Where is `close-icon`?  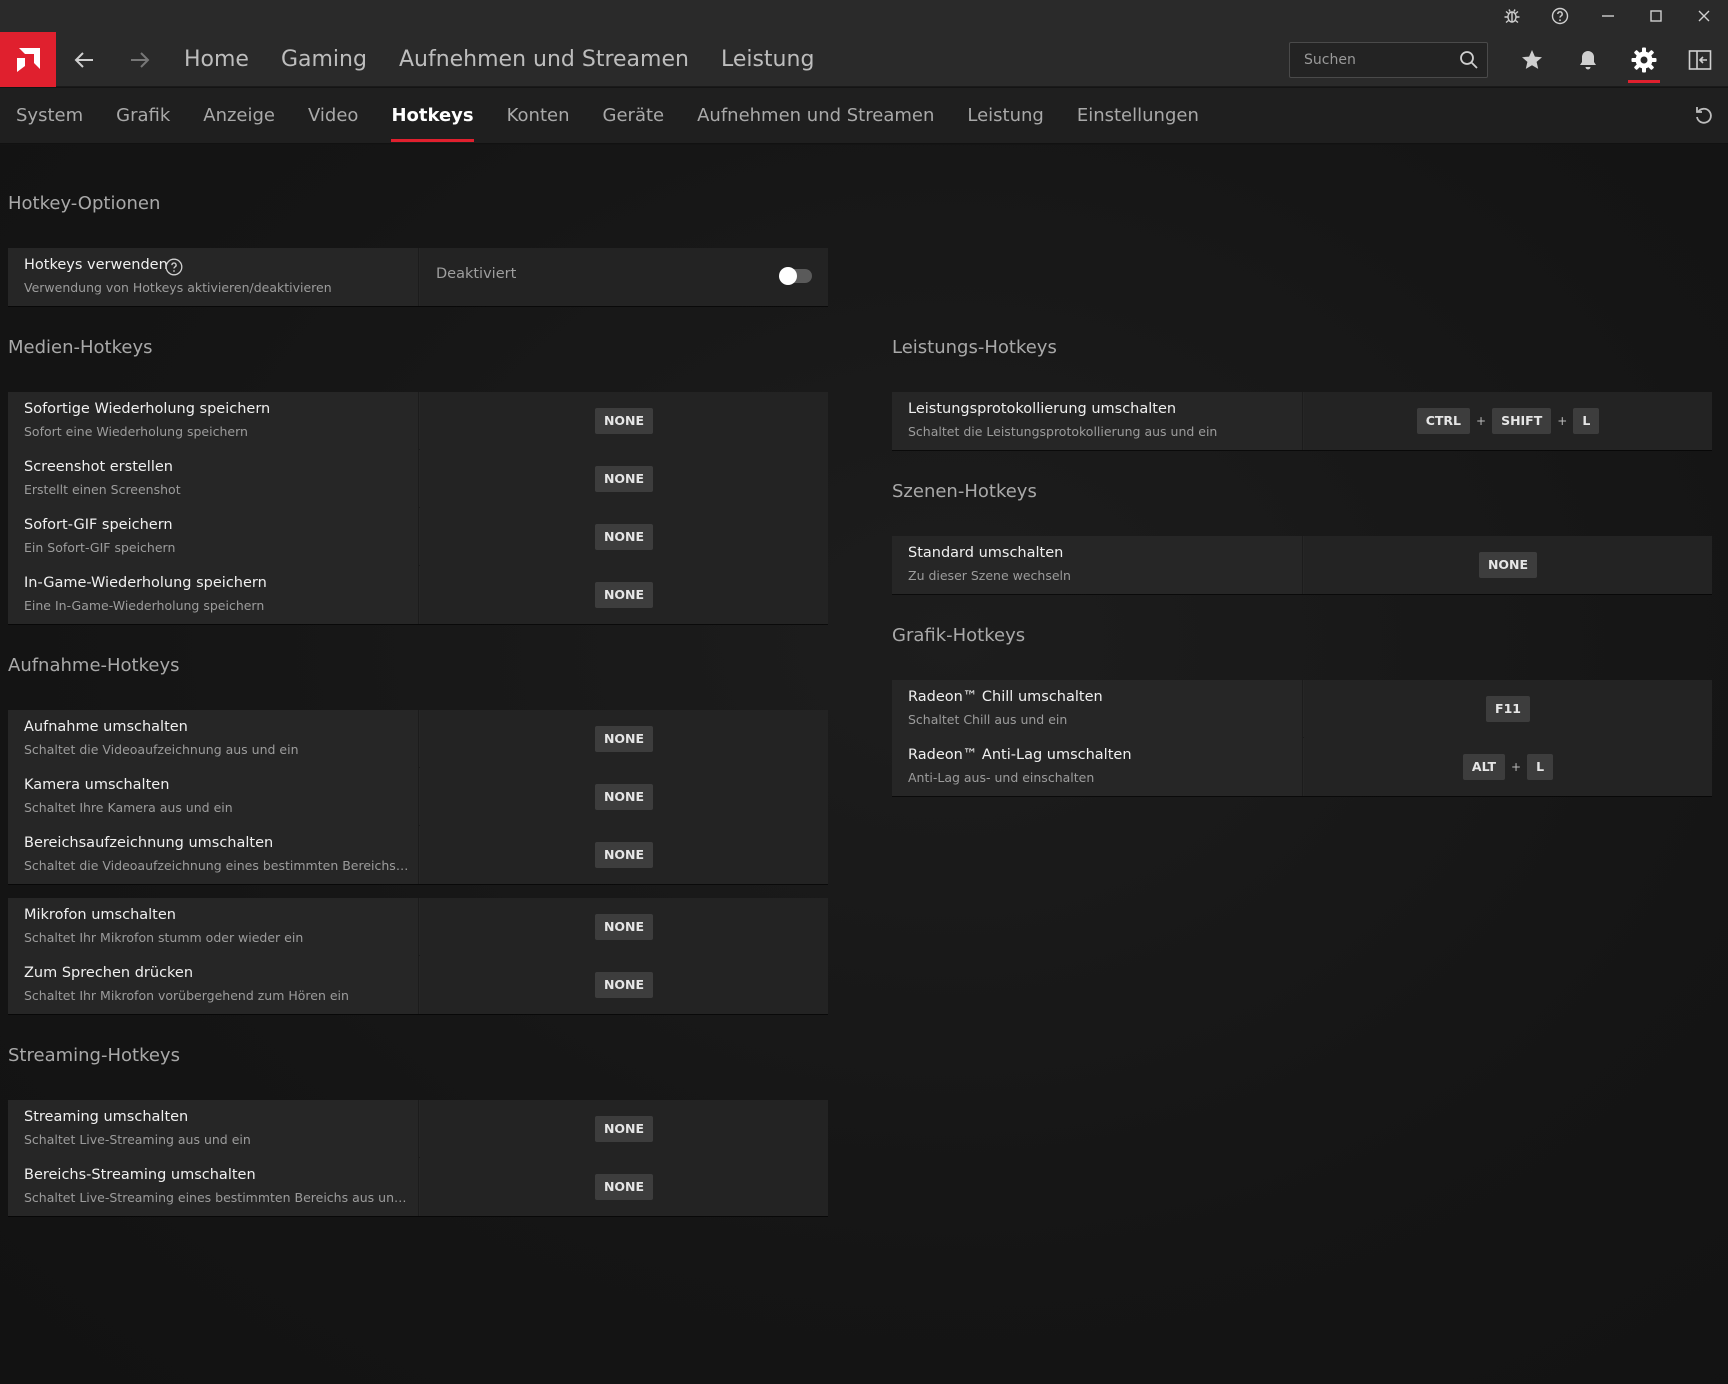
close-icon is located at coordinates (1704, 16).